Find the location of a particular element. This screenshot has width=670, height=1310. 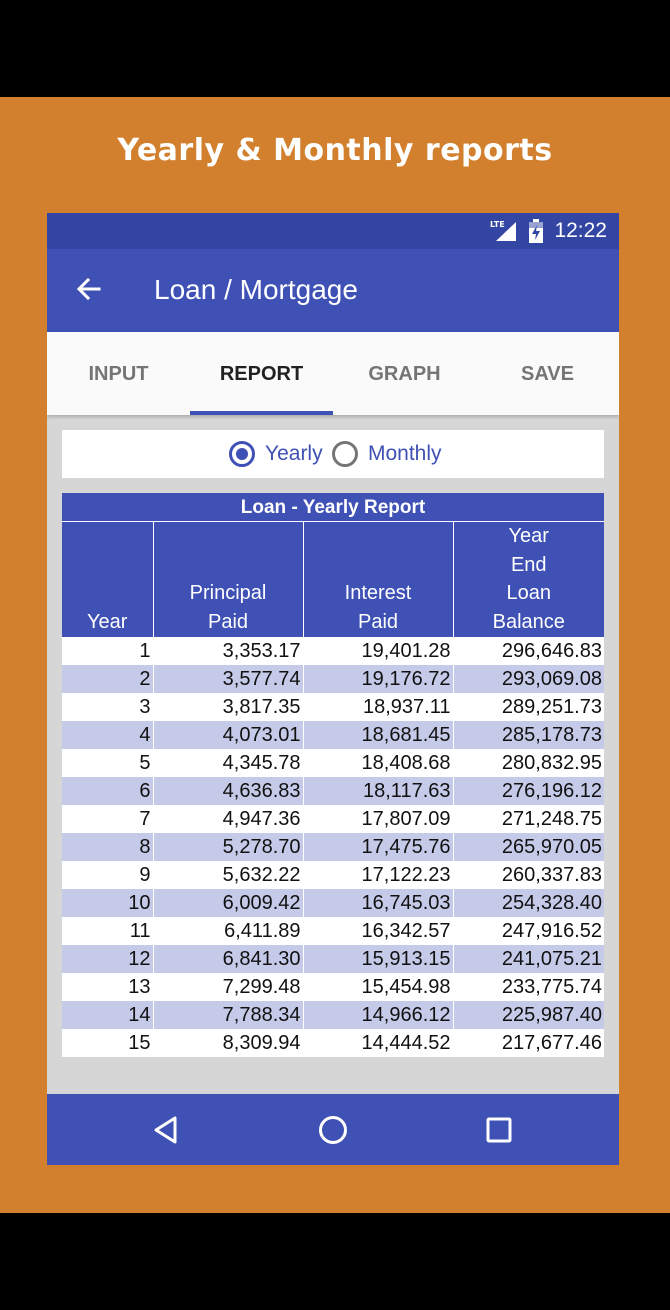

table-row: 9 5,632.22 17,122.23 260,337.83 is located at coordinates (333, 875).